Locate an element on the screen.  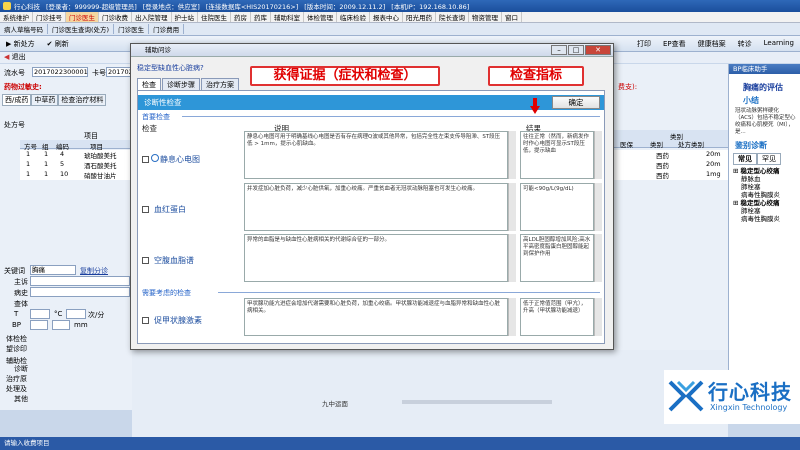
health-record-button: 健康档案 is located at coordinates (712, 44).